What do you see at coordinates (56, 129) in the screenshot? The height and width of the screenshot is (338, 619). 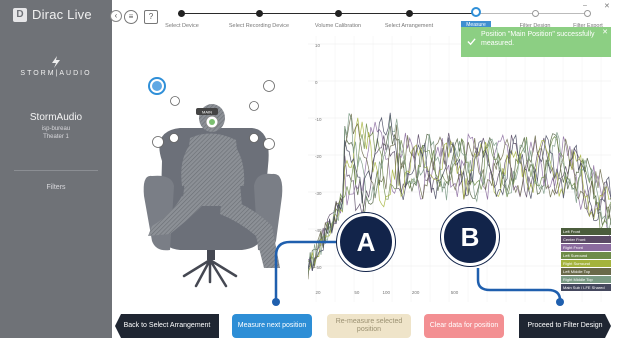 I see `device-host: isp-bureau` at bounding box center [56, 129].